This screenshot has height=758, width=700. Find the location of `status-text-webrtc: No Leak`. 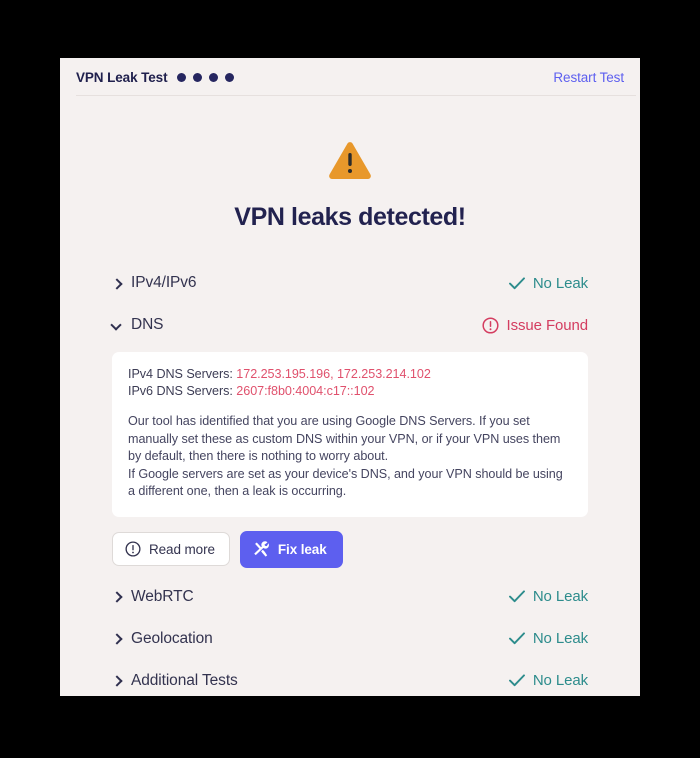

status-text-webrtc: No Leak is located at coordinates (560, 596).